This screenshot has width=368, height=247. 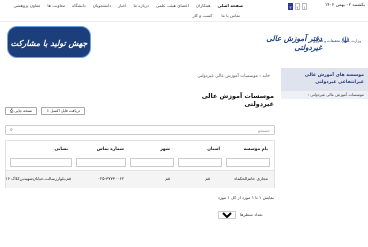 What do you see at coordinates (216, 15) in the screenshot?
I see `secondary-nav: تماس با ما کسب و کار` at bounding box center [216, 15].